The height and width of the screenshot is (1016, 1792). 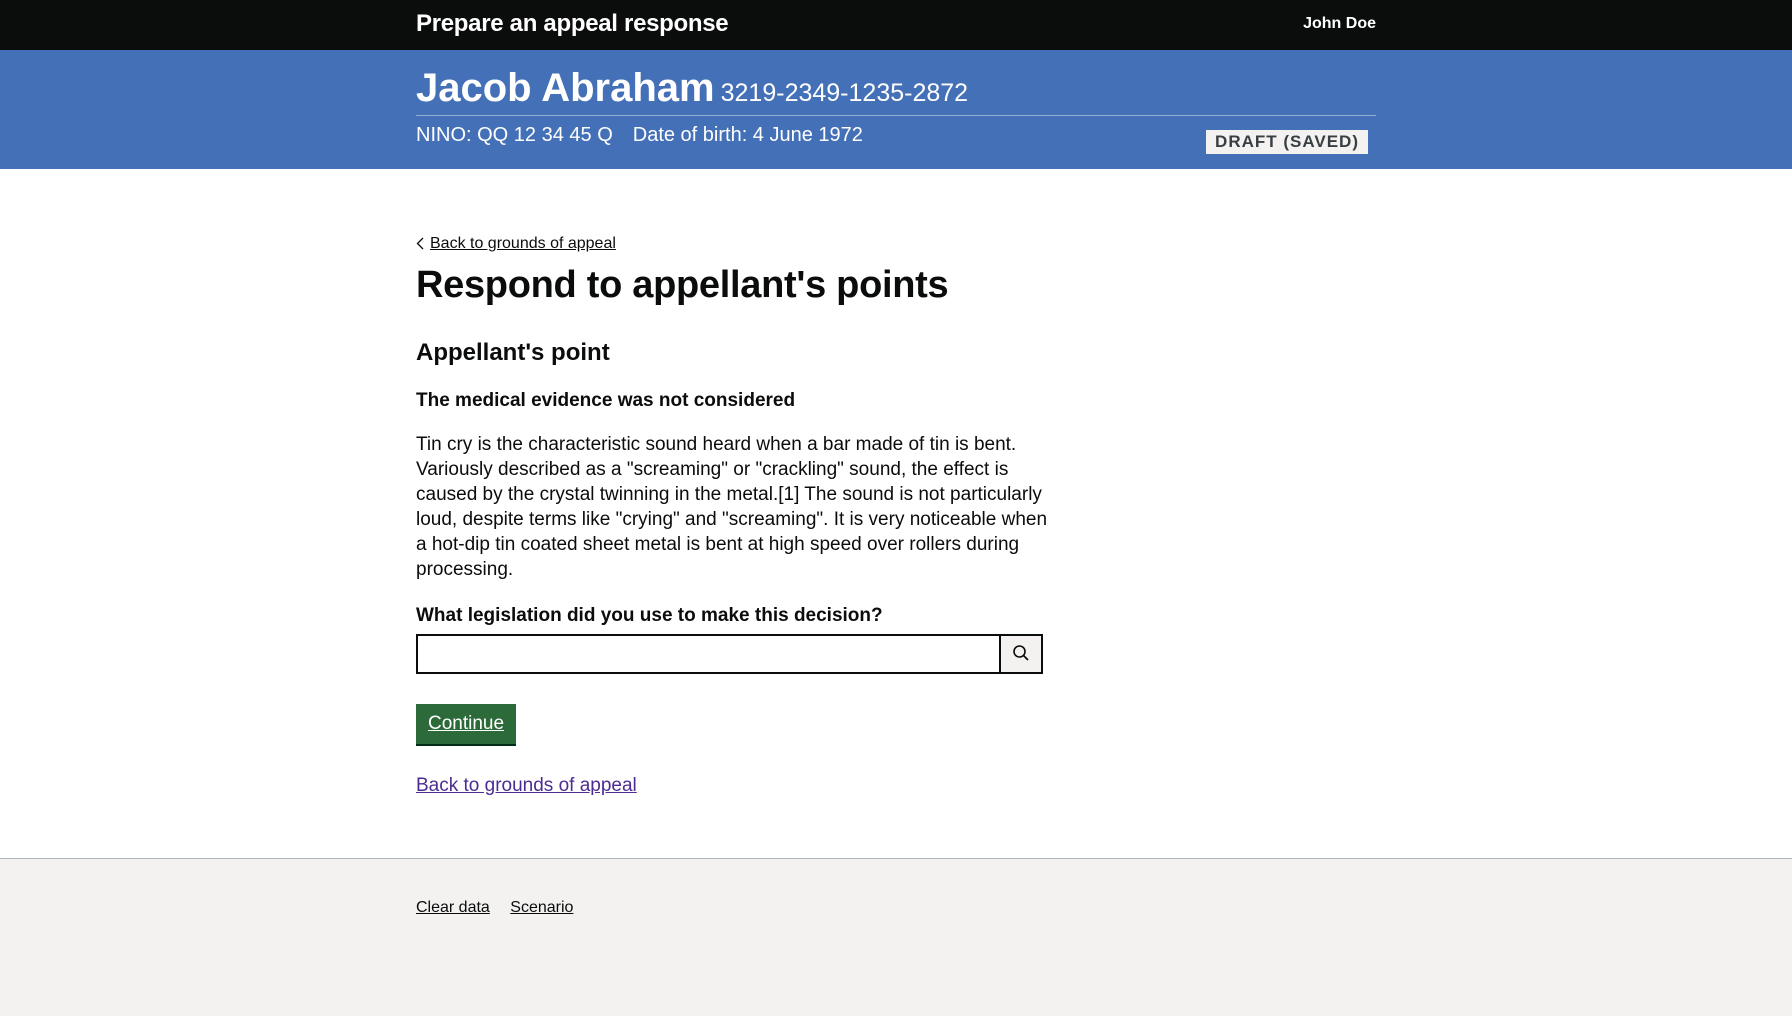 I want to click on site-header: Prepare an appeal response John Doe, so click(x=896, y=25).